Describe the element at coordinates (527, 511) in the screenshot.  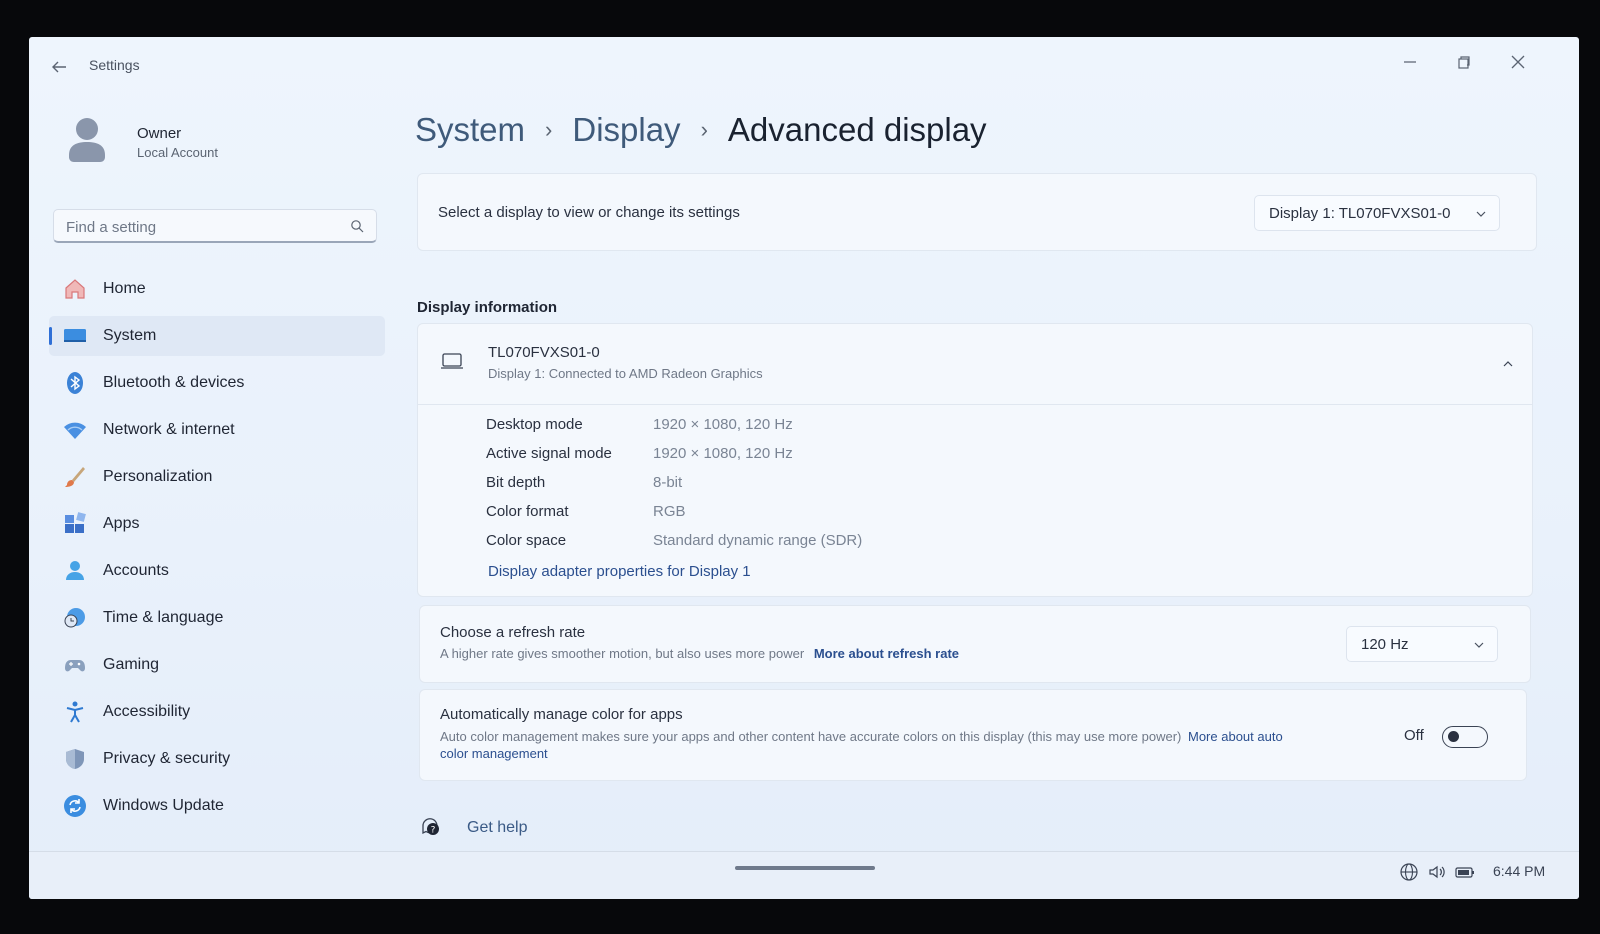
I see `info-label: Color format` at that location.